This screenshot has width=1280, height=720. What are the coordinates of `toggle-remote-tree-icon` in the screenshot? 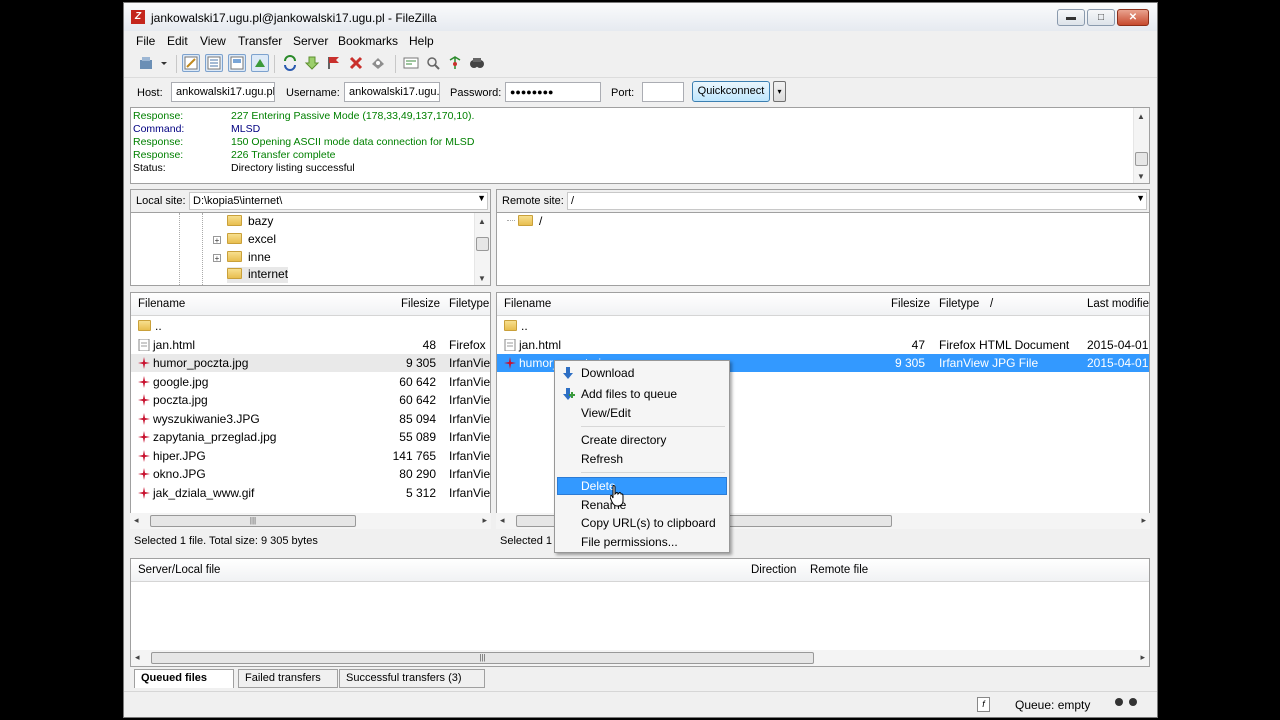 It's located at (237, 63).